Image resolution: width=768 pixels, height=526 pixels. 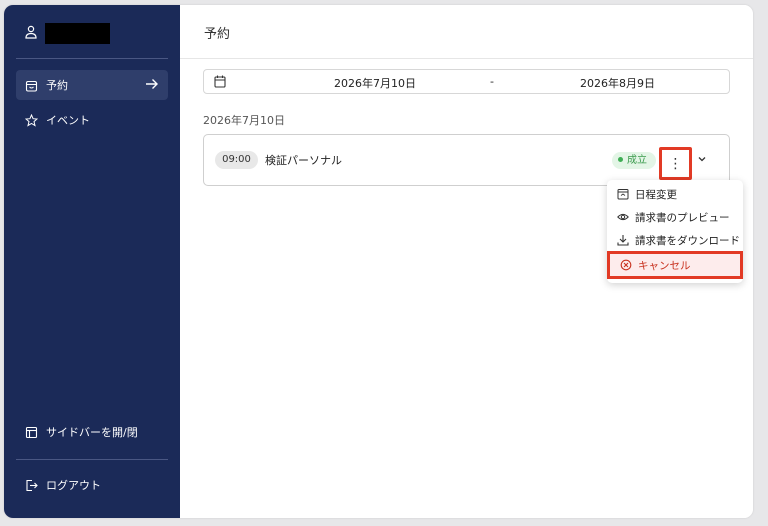 I want to click on calendar-edit-icon, so click(x=623, y=194).